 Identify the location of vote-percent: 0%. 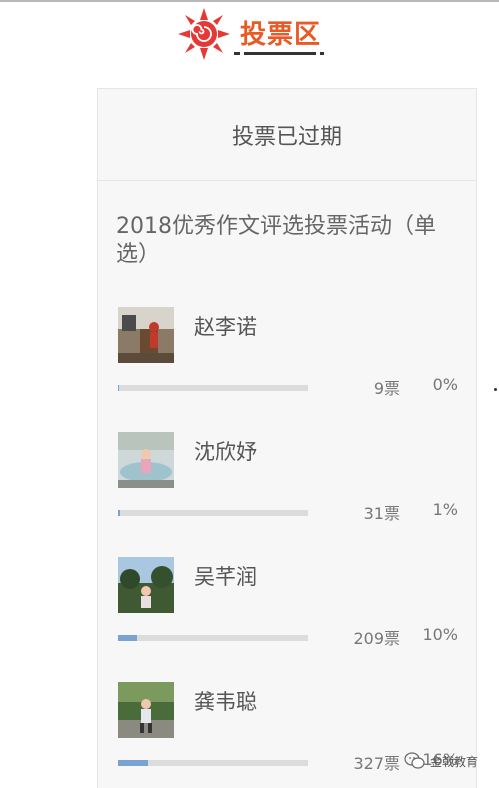
(445, 384).